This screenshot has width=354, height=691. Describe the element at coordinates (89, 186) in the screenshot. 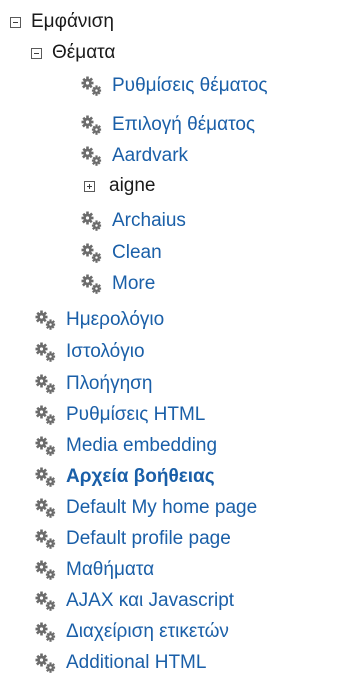

I see `expand-icon` at that location.